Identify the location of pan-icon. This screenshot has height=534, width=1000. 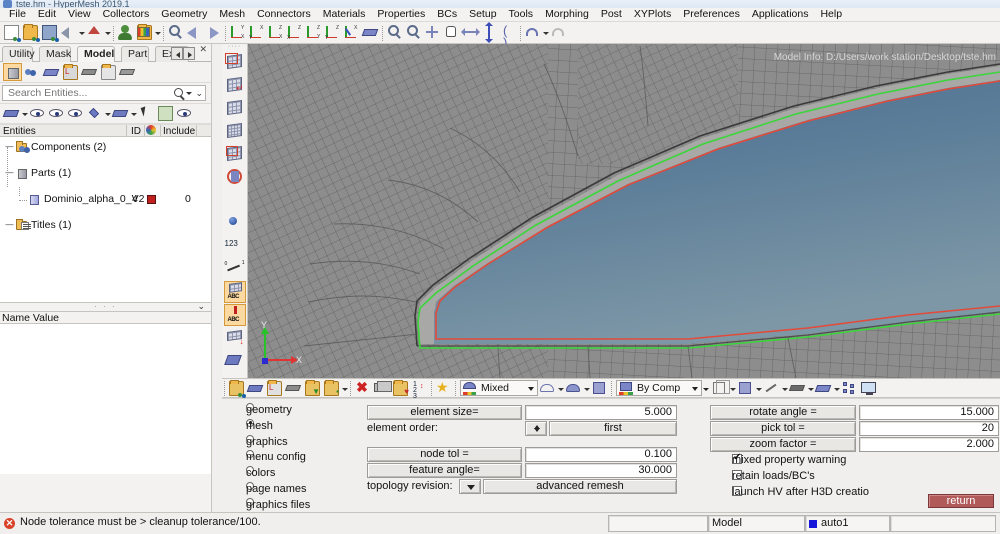
(451, 32).